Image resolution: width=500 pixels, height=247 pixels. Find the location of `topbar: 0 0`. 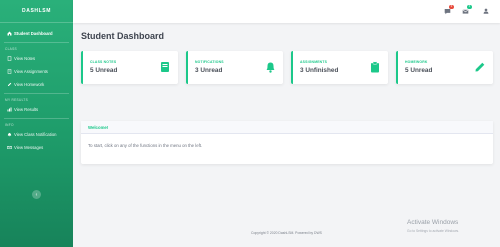

topbar: 0 0 is located at coordinates (286, 11).